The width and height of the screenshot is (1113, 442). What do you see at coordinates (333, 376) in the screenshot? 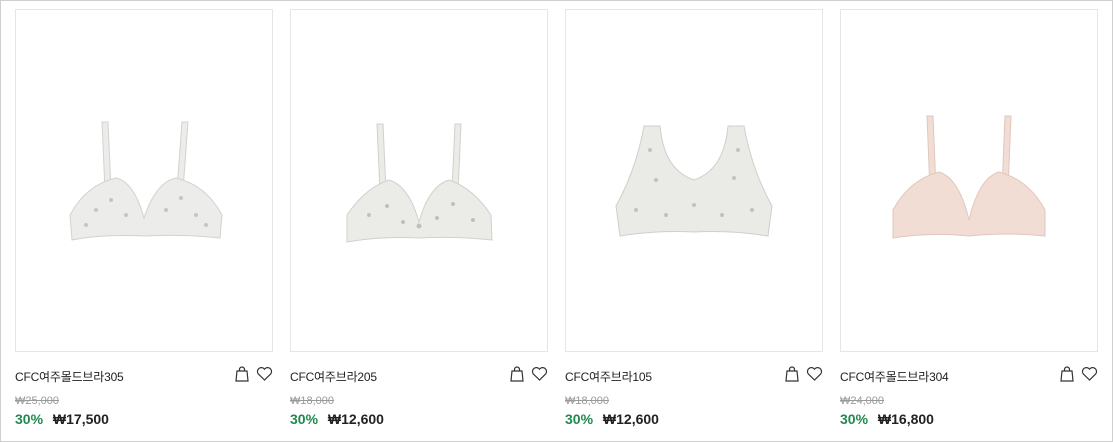
I see `product-name: CFC여주브라205` at bounding box center [333, 376].